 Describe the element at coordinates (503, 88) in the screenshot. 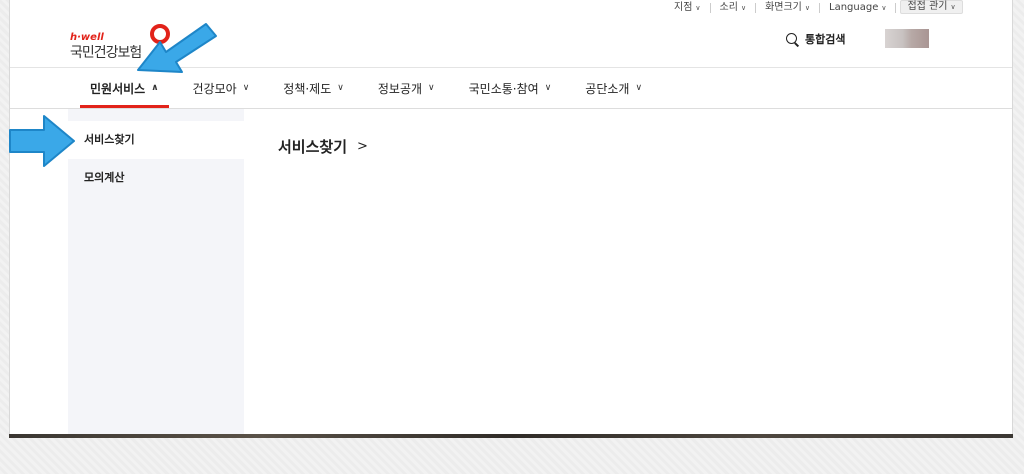

I see `nav-label: 국민소통·참여` at that location.